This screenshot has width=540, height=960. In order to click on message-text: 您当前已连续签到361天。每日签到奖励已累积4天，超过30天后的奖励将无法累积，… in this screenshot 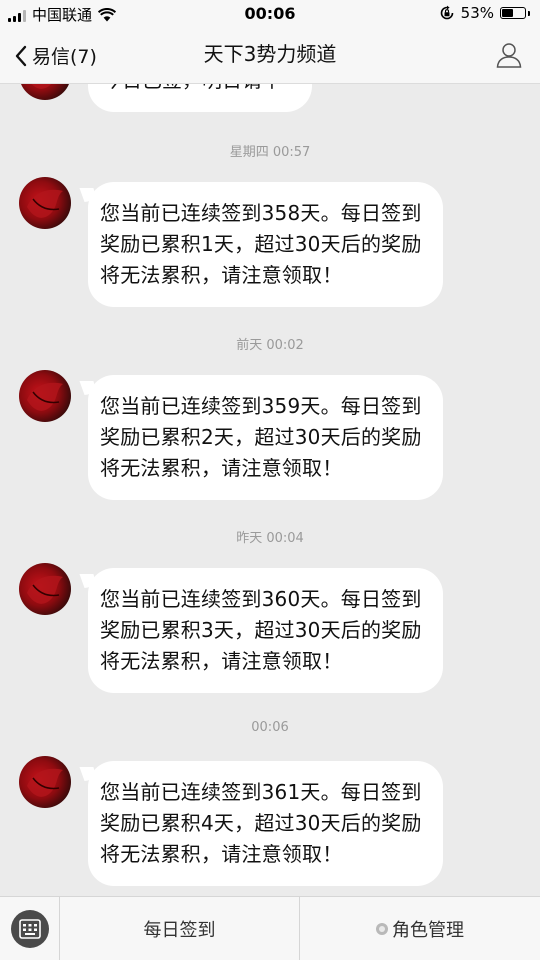, I will do `click(261, 823)`.